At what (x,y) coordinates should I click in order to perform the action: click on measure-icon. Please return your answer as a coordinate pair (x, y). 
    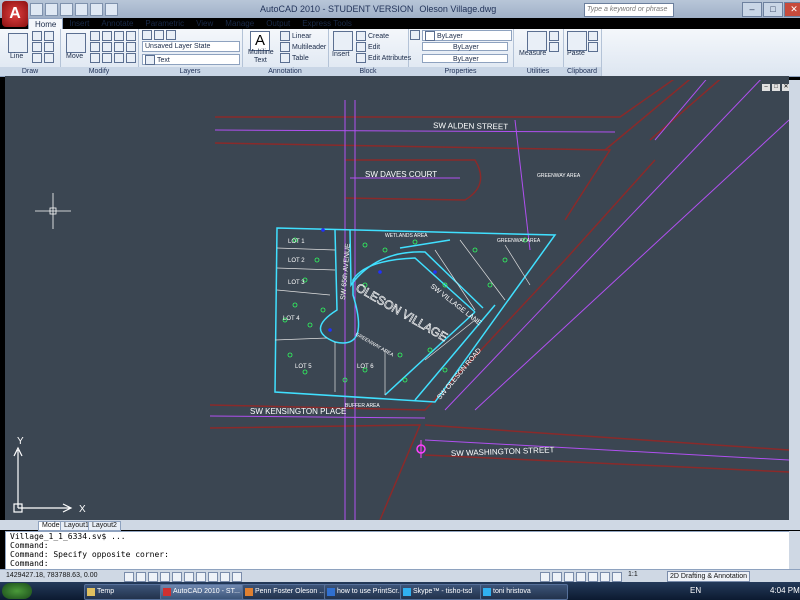
    Looking at the image, I should click on (537, 41).